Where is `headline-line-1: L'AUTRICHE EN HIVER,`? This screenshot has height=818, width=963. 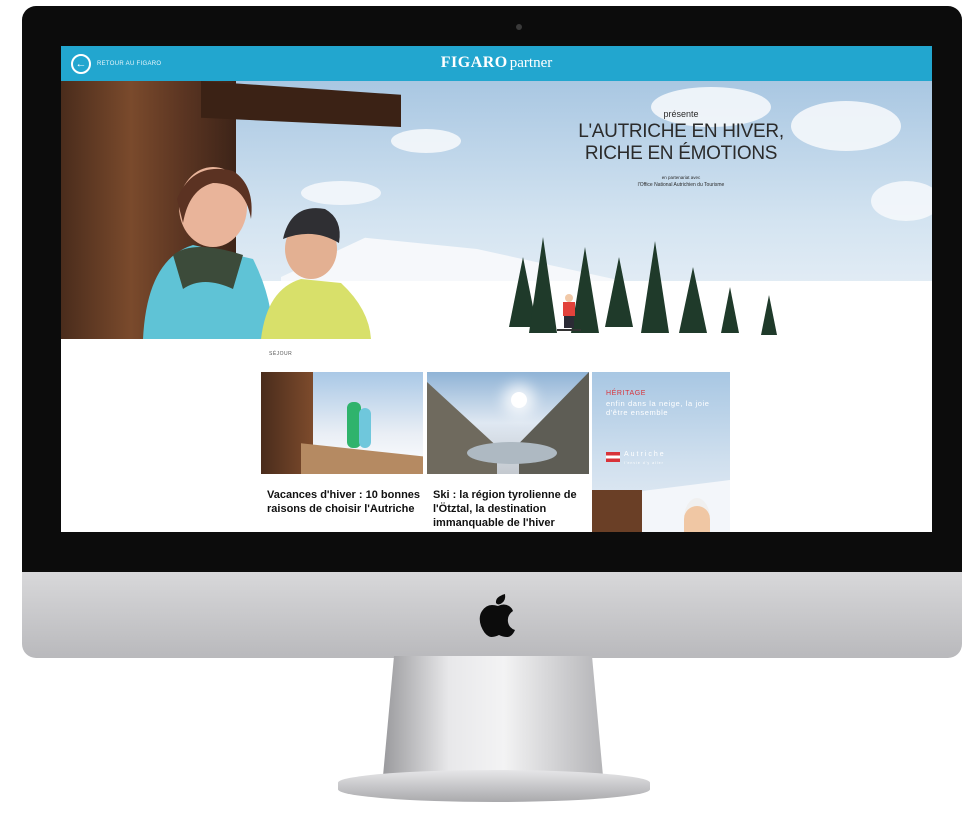
headline-line-1: L'AUTRICHE EN HIVER, is located at coordinates (681, 131).